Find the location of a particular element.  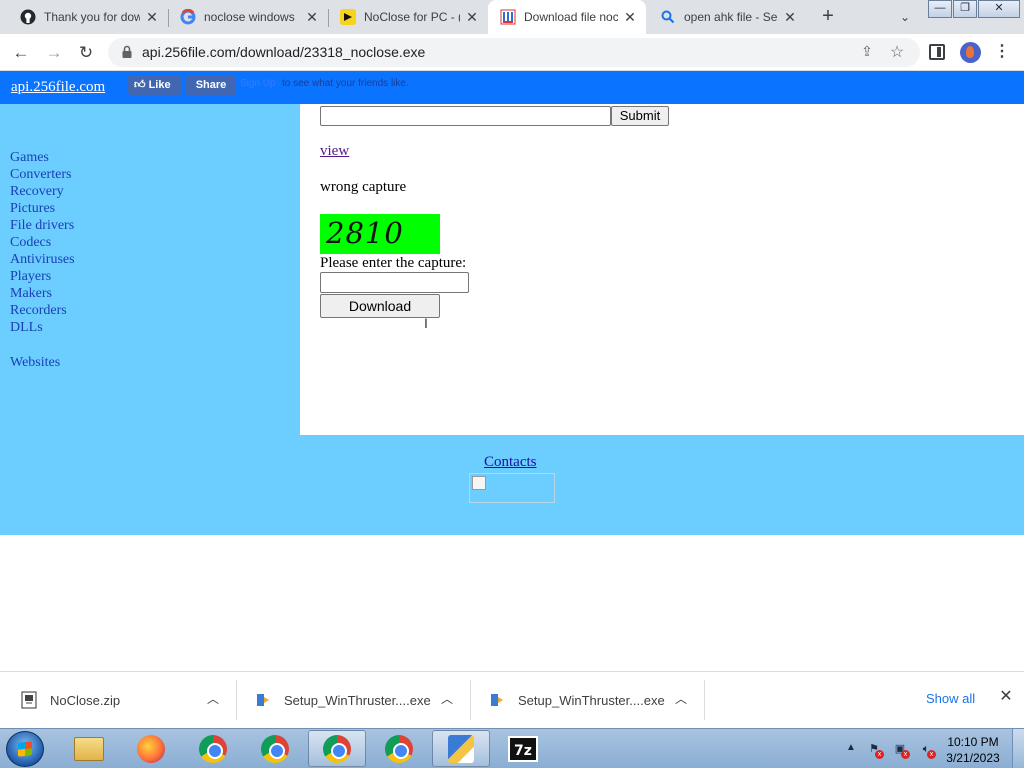

tab-open-ahk: open ahk file - Se ✕ is located at coordinates (727, 17).